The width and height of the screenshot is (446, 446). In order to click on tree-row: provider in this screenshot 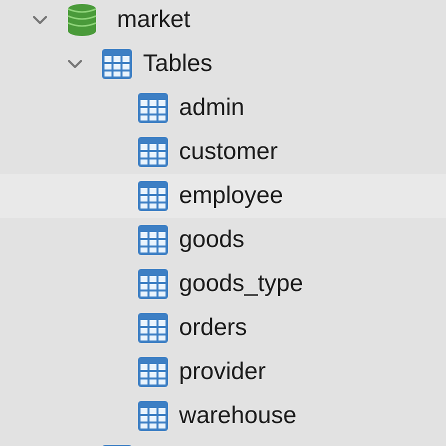, I will do `click(223, 372)`.